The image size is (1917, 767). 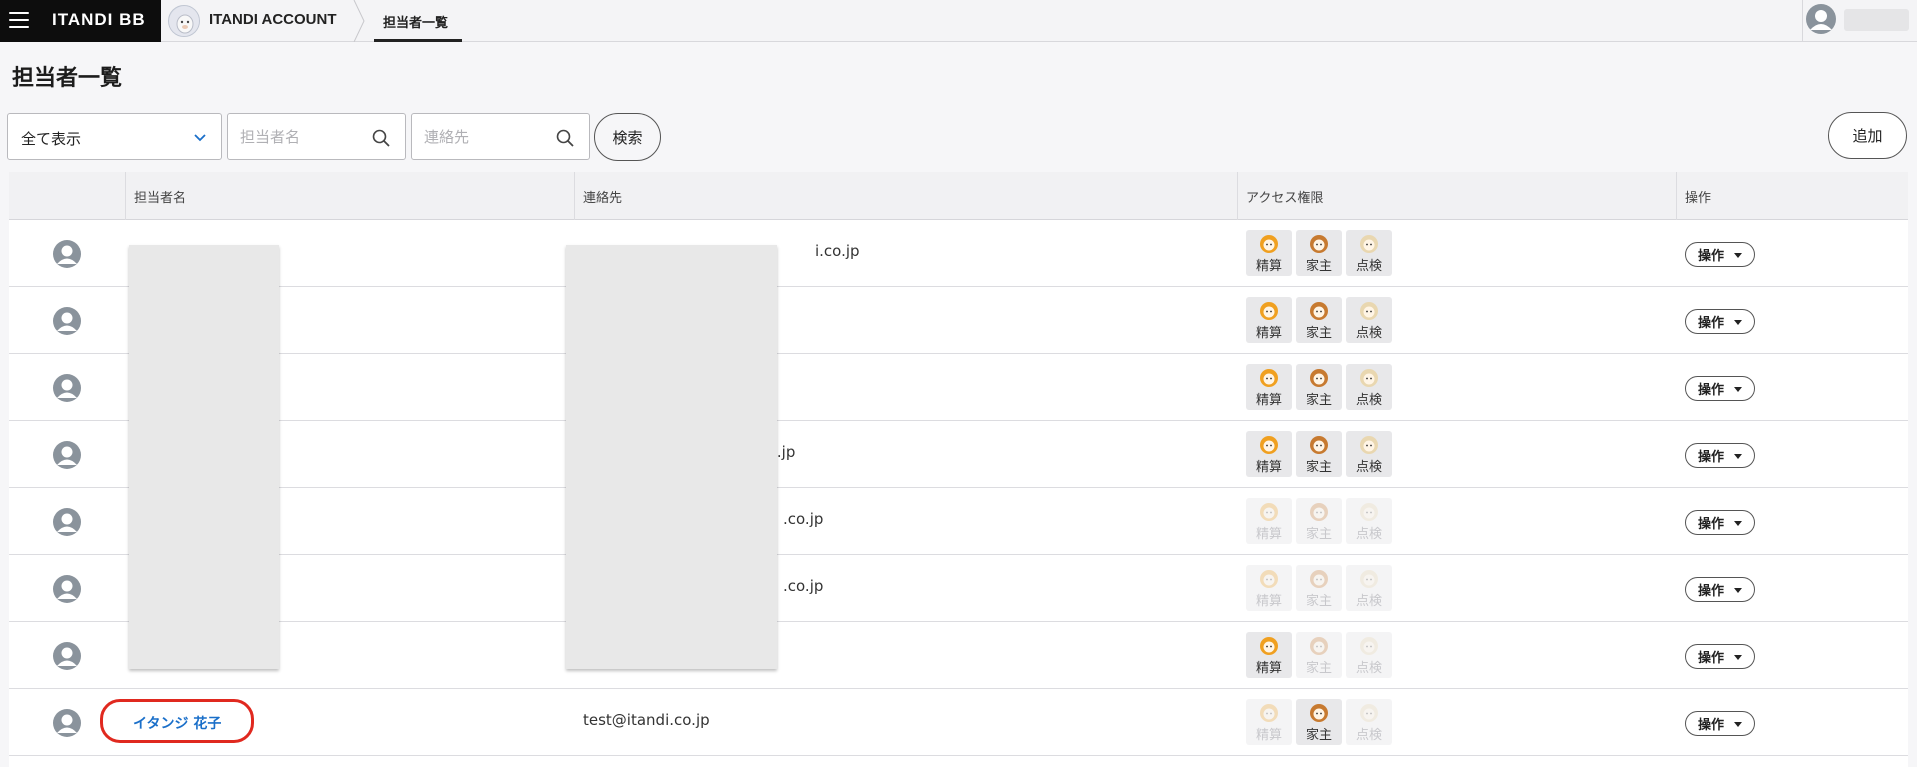 I want to click on search-button: 検索, so click(x=627, y=137).